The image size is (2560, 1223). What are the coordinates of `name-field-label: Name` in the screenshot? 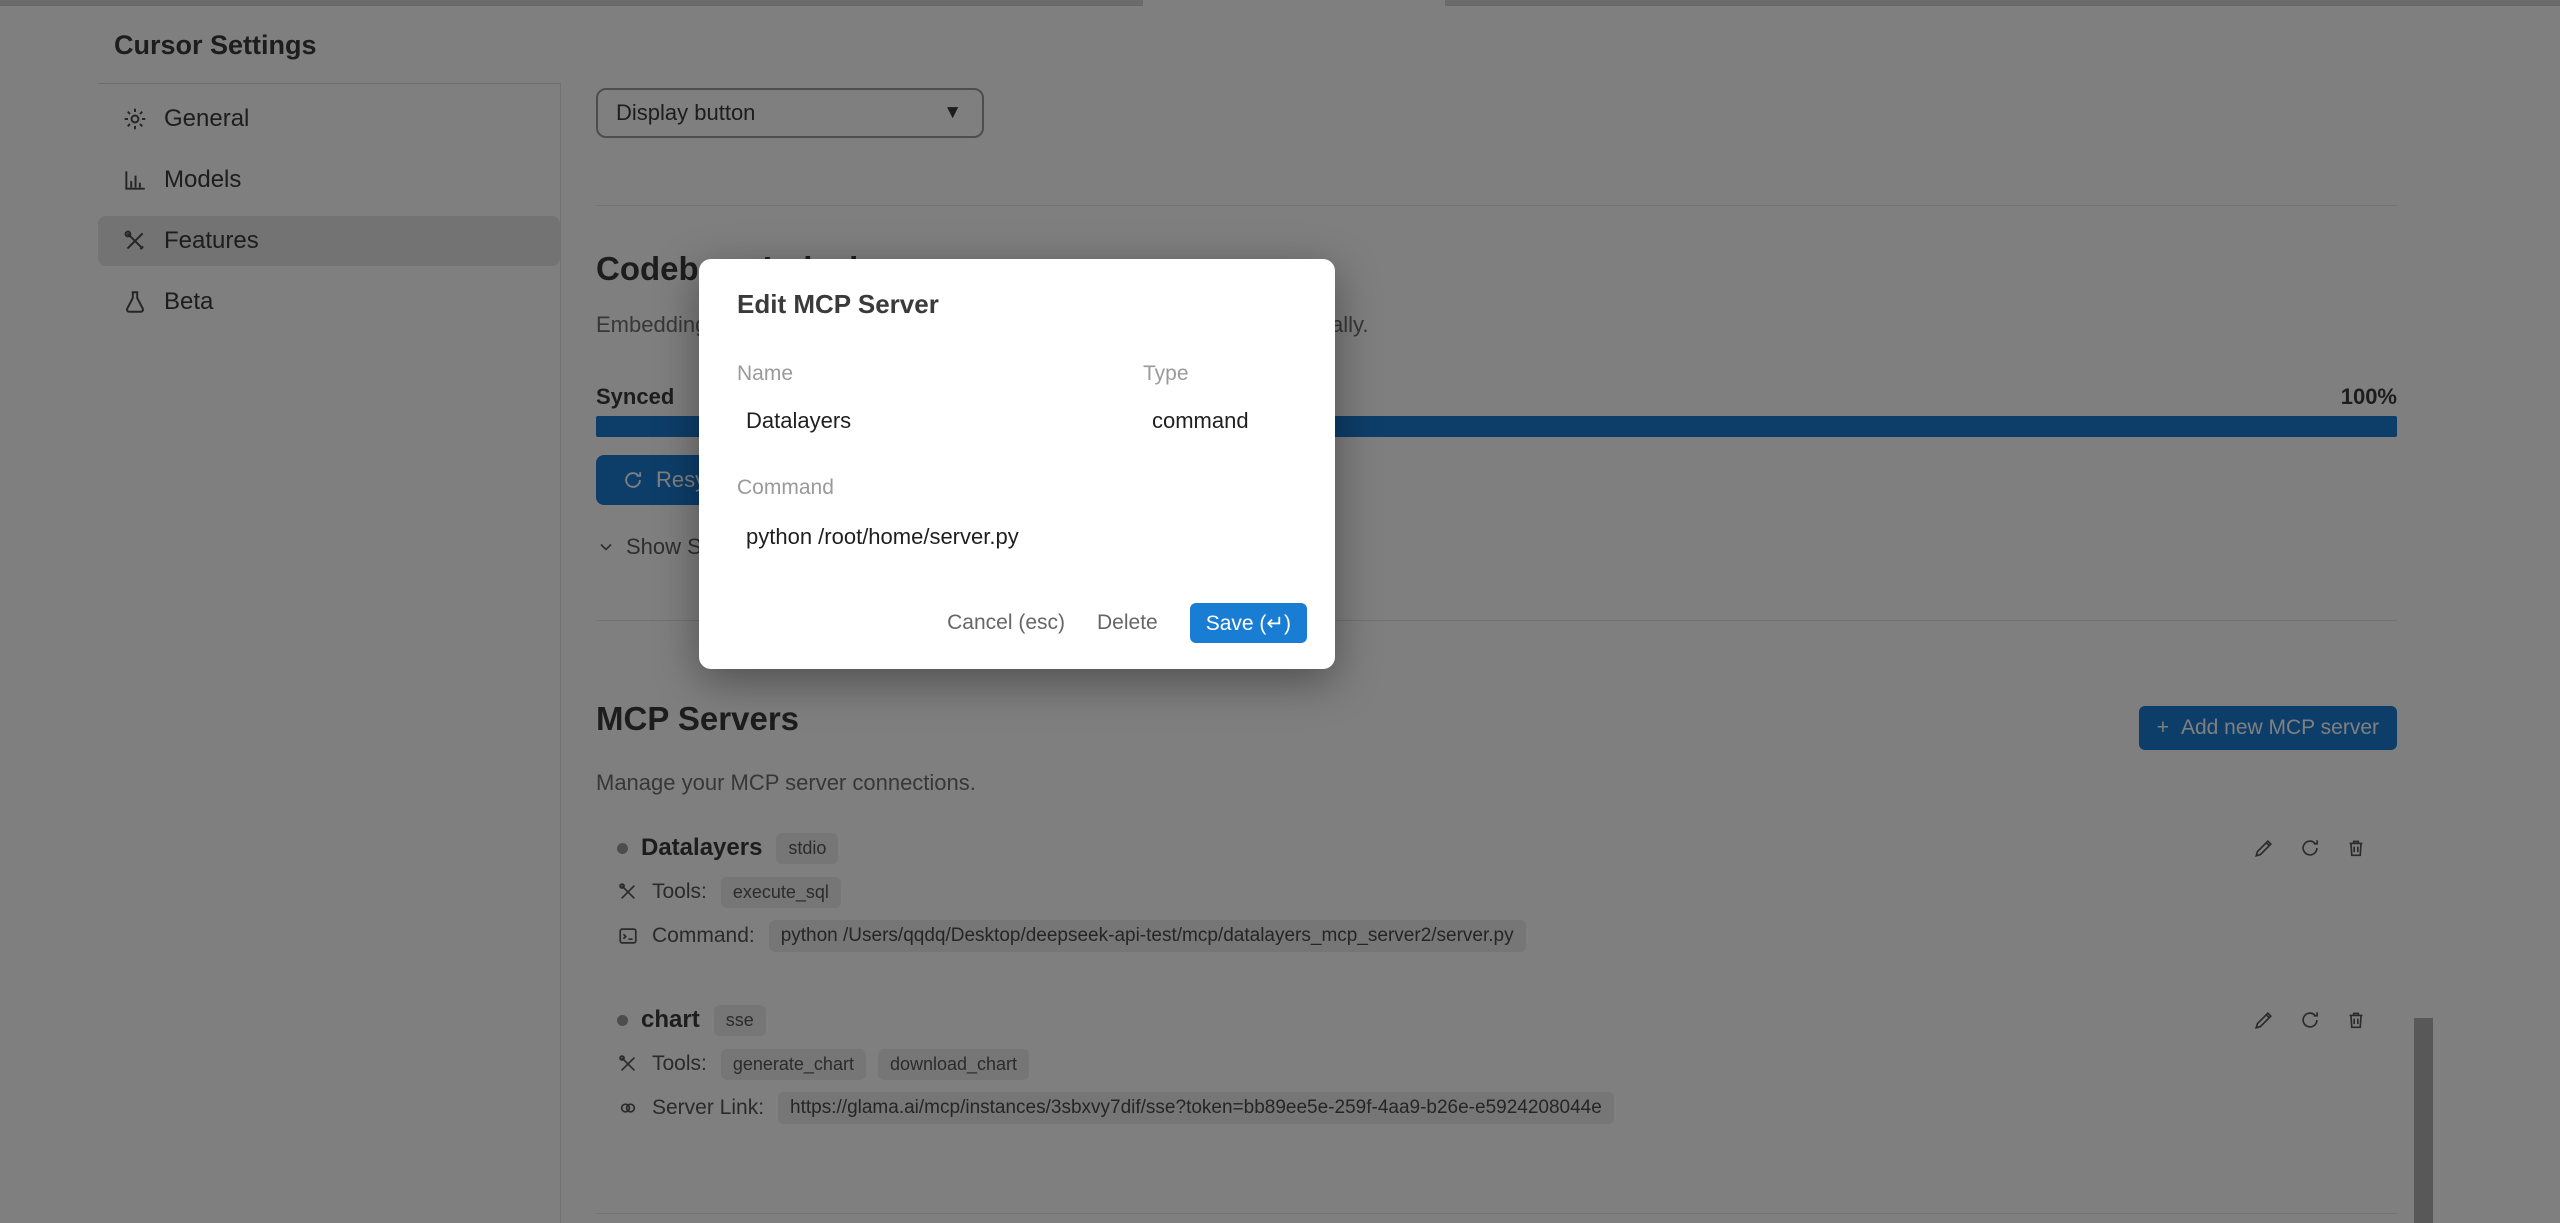 It's located at (765, 373).